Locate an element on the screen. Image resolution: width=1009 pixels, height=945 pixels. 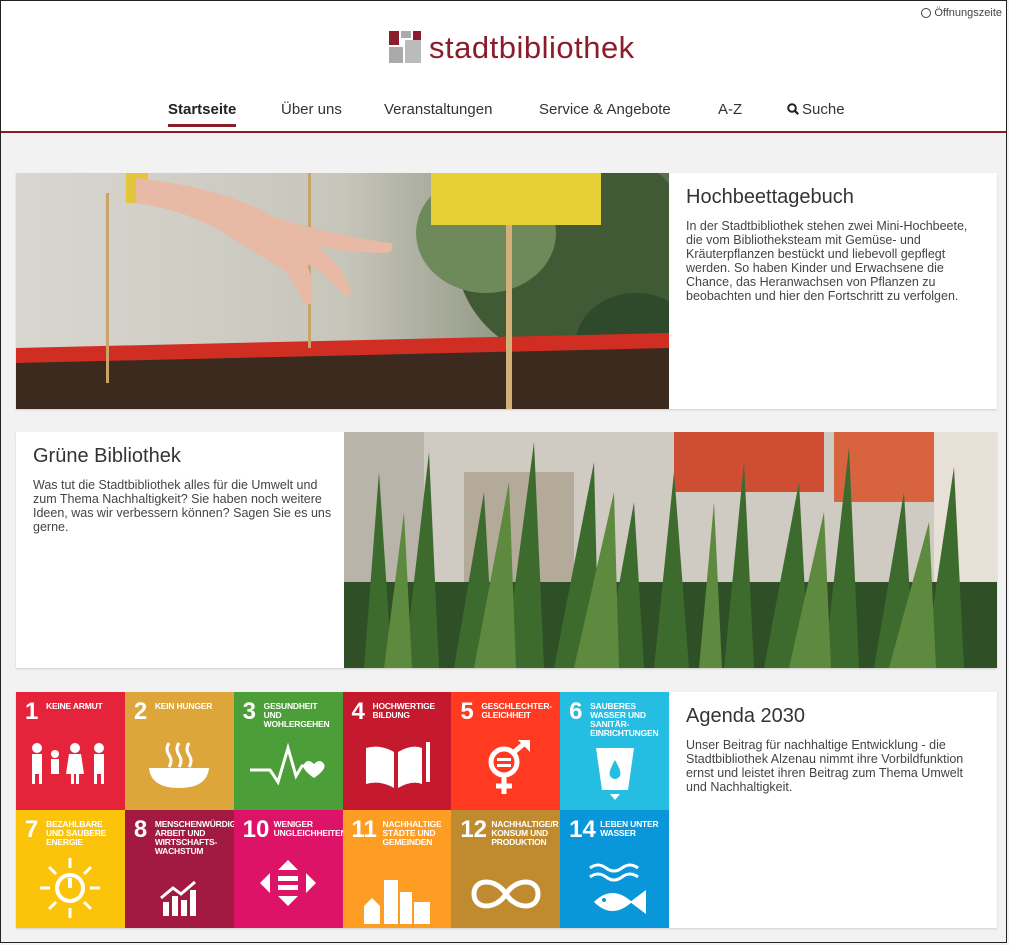
sdg-tile-2: 2 KEIN HUNGER is located at coordinates (179, 751).